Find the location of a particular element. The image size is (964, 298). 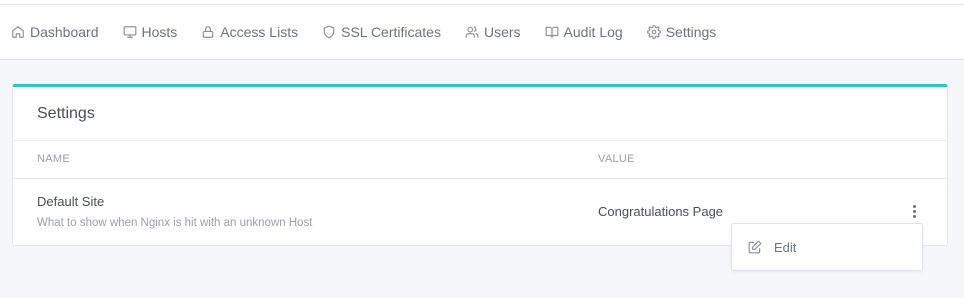

shield-icon is located at coordinates (329, 32).